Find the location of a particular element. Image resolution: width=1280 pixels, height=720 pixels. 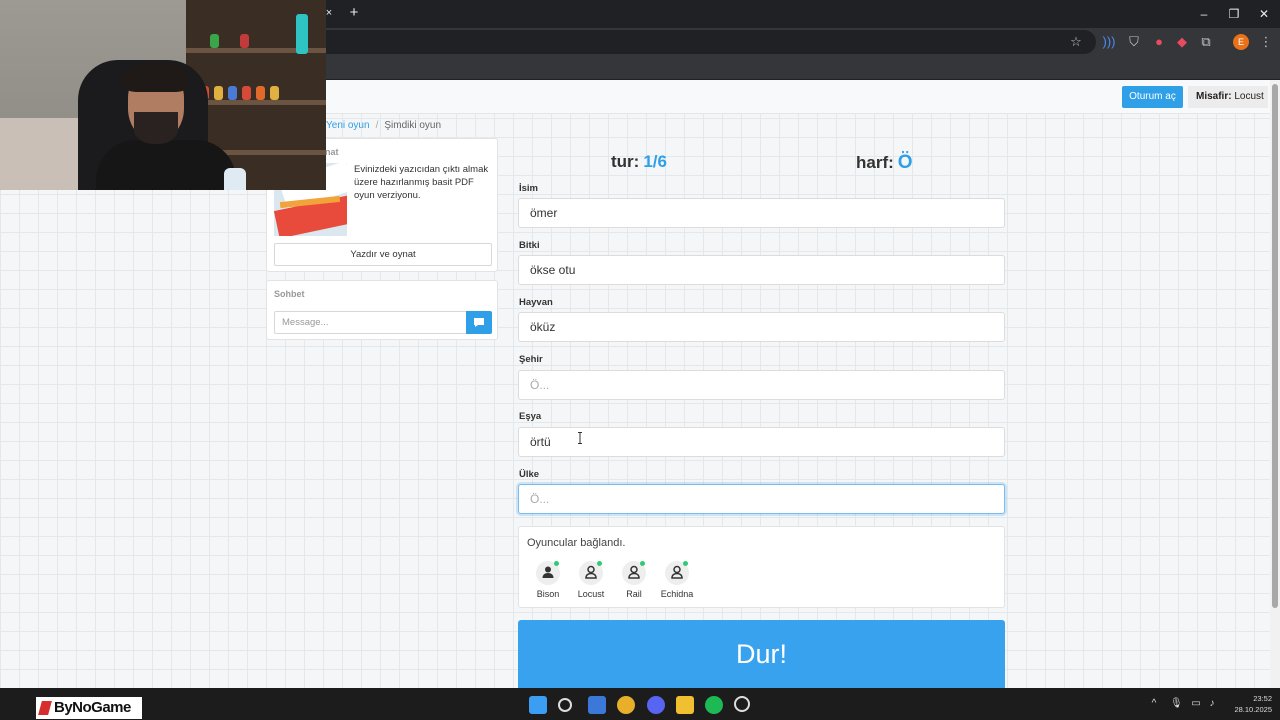

chat-send-button is located at coordinates (479, 322).